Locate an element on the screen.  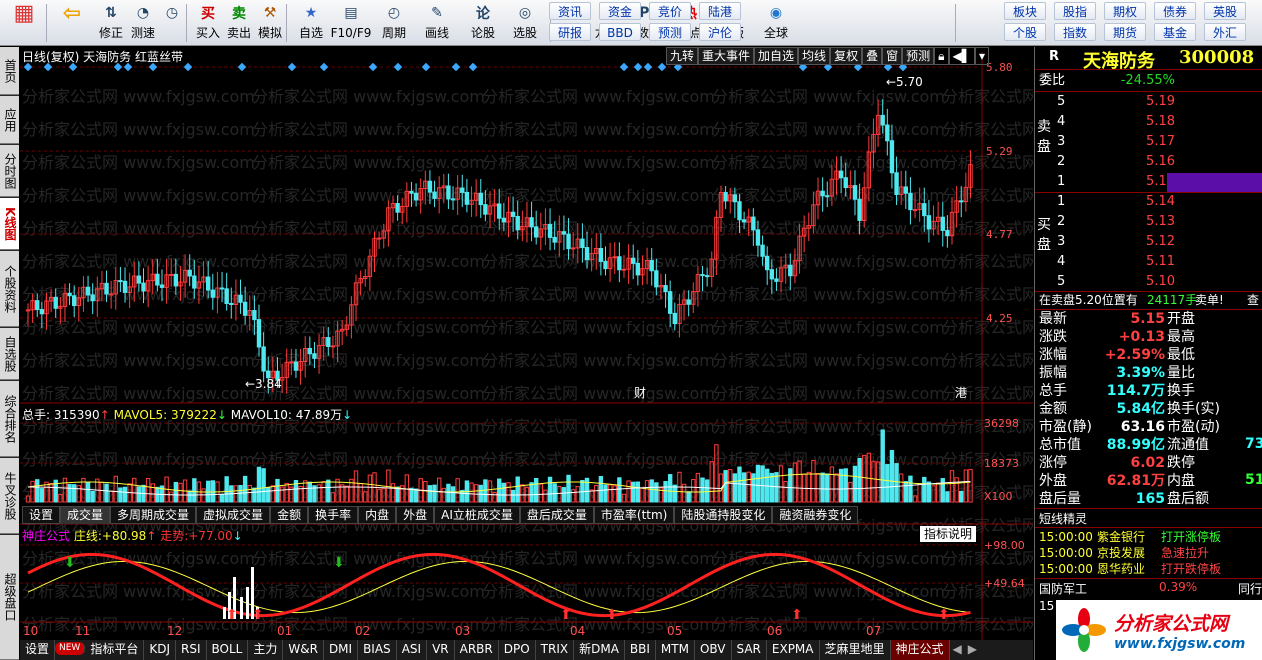
indicator-tab: DPO is located at coordinates (517, 650).